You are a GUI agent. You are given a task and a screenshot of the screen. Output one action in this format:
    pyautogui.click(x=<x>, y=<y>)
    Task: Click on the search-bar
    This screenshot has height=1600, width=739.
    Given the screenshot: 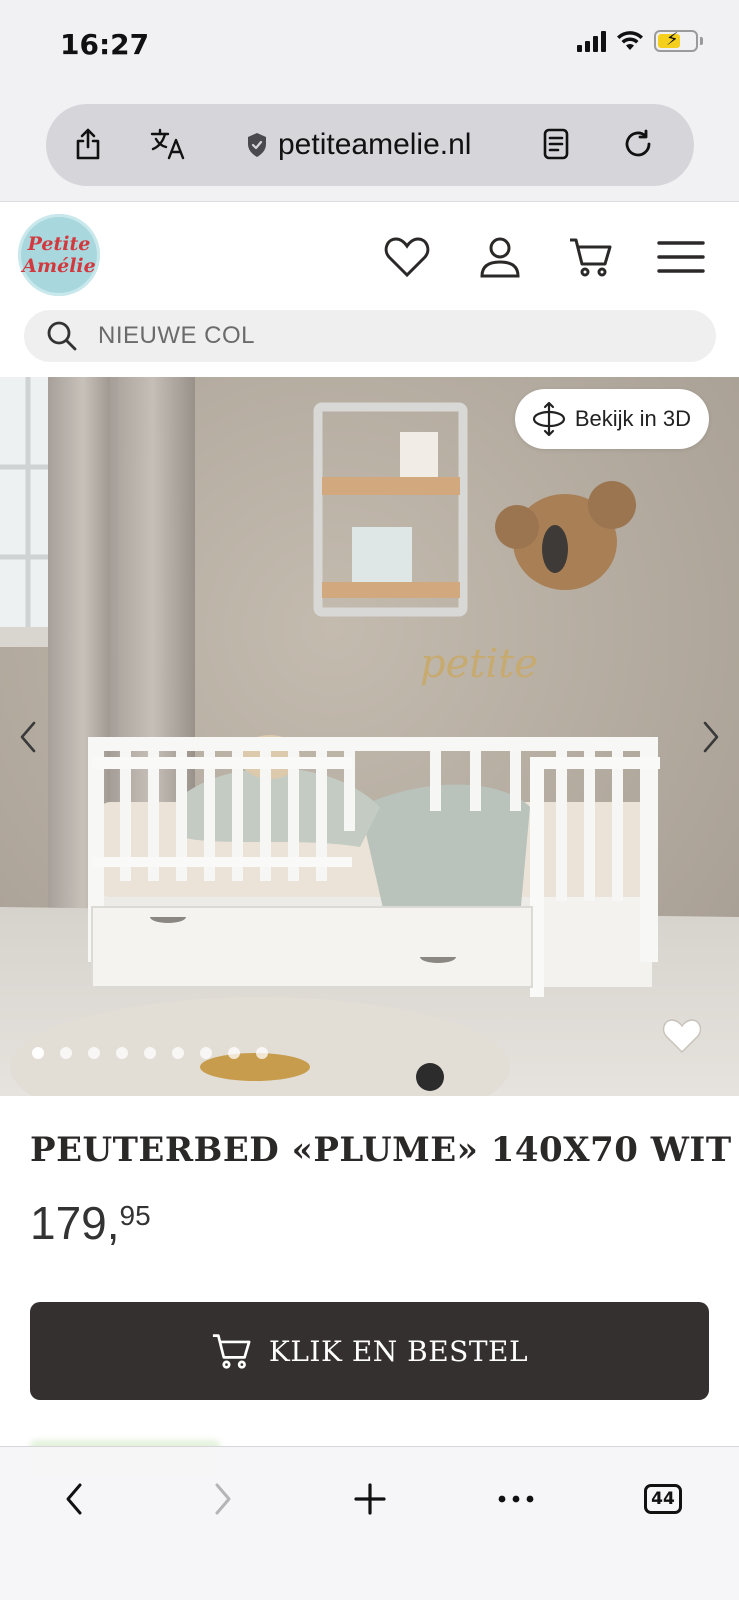 What is the action you would take?
    pyautogui.click(x=370, y=336)
    